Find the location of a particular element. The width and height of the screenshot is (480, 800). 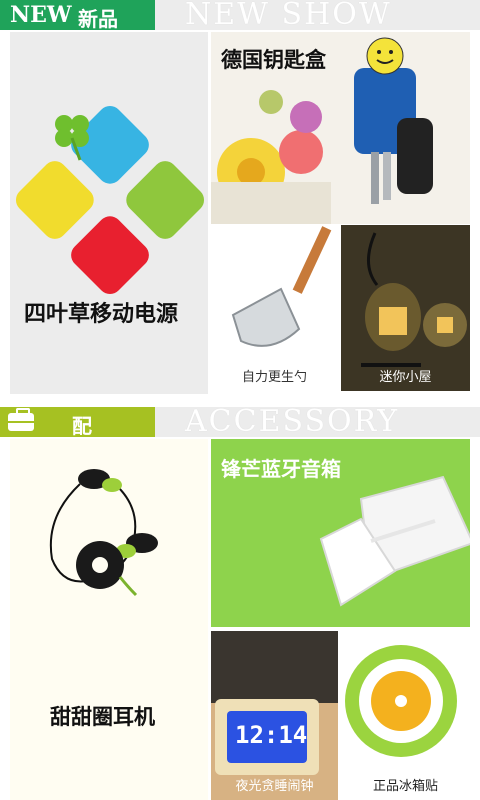

new-tag-en: NEW is located at coordinates (41, 15).